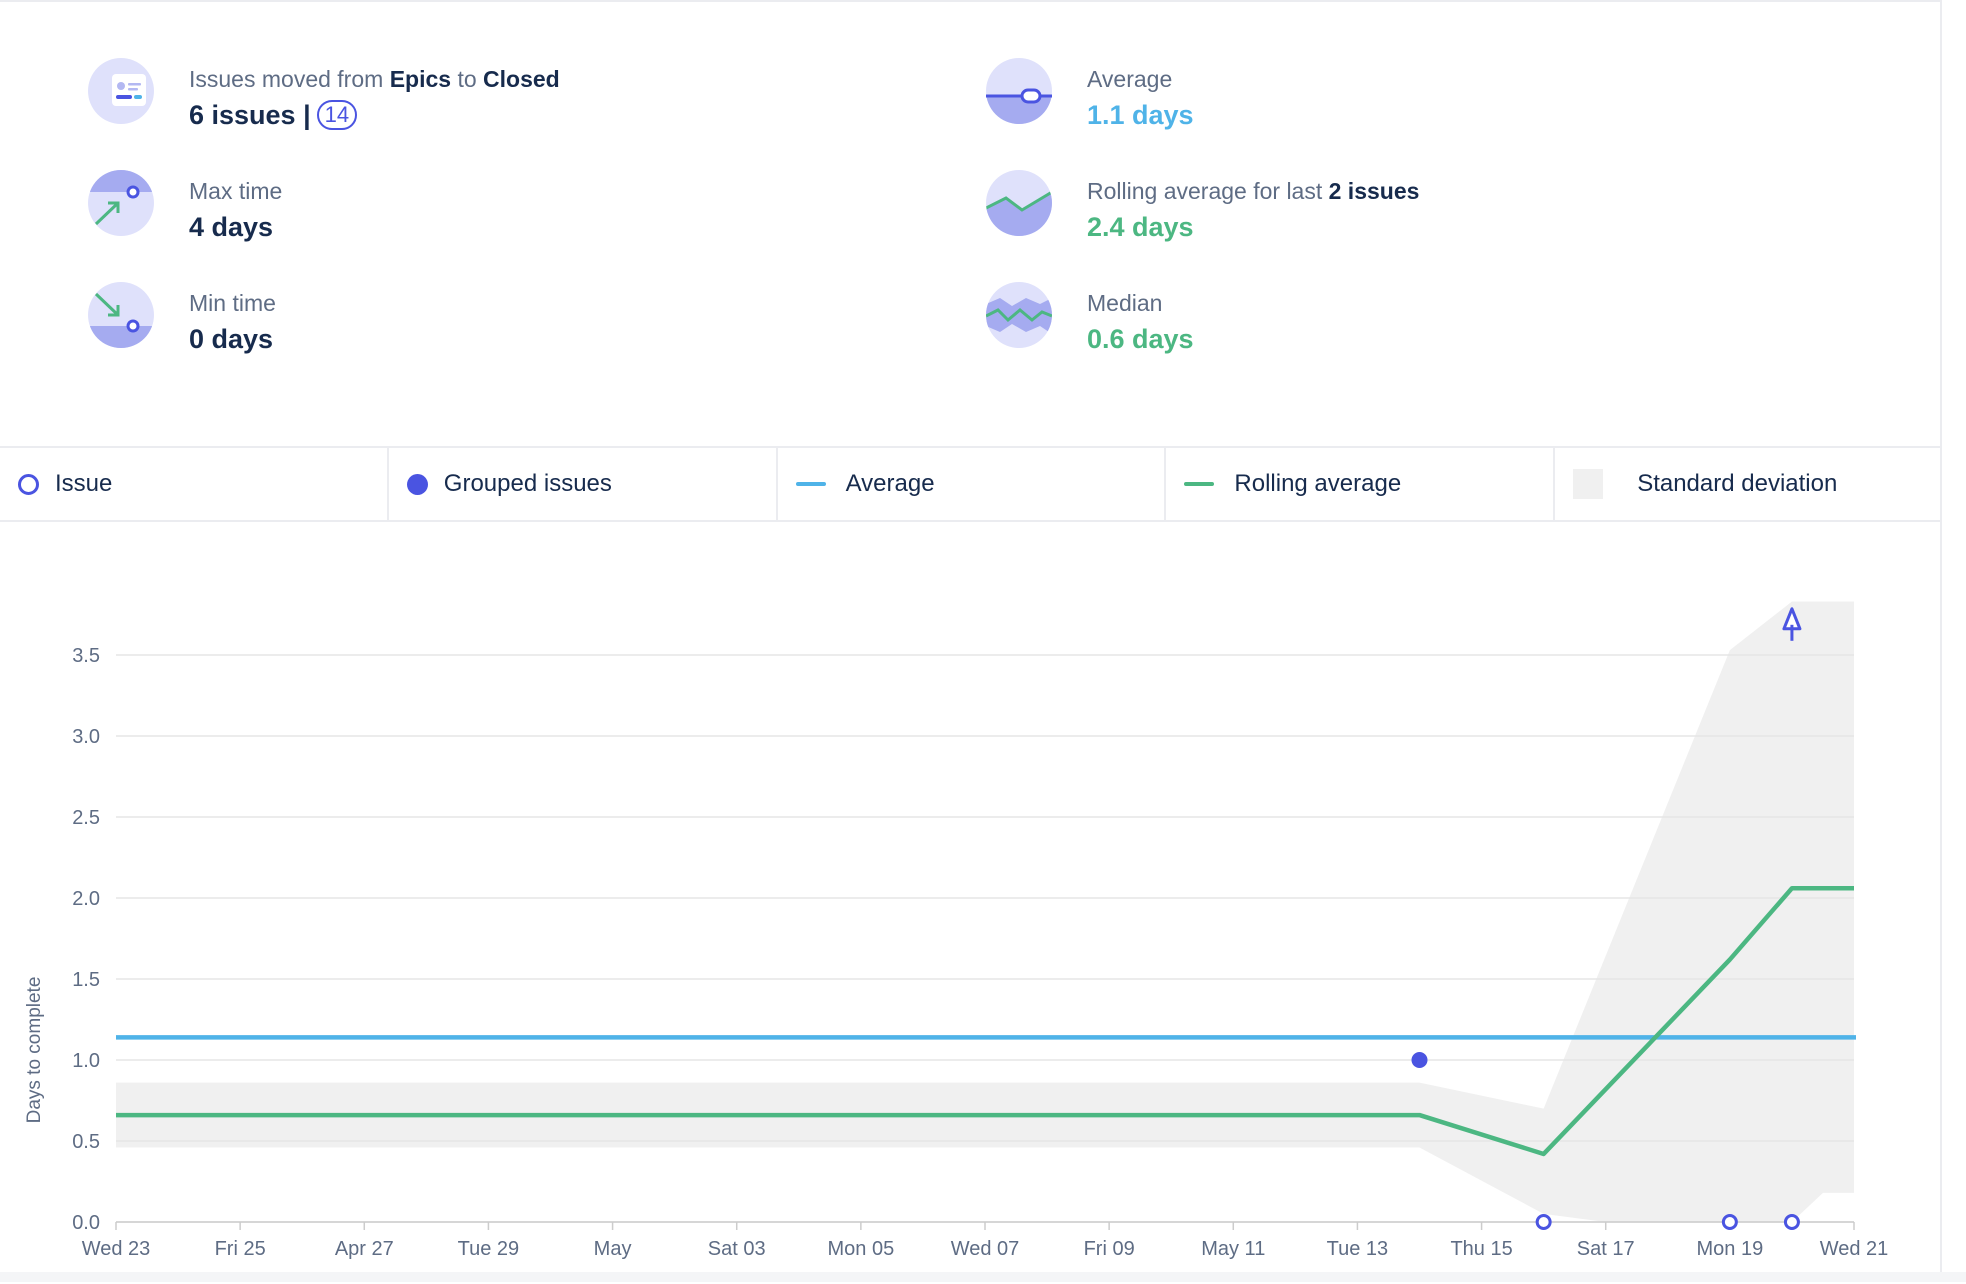 The image size is (1966, 1284). What do you see at coordinates (86, 818) in the screenshot?
I see `y-tick-label: 2.5` at bounding box center [86, 818].